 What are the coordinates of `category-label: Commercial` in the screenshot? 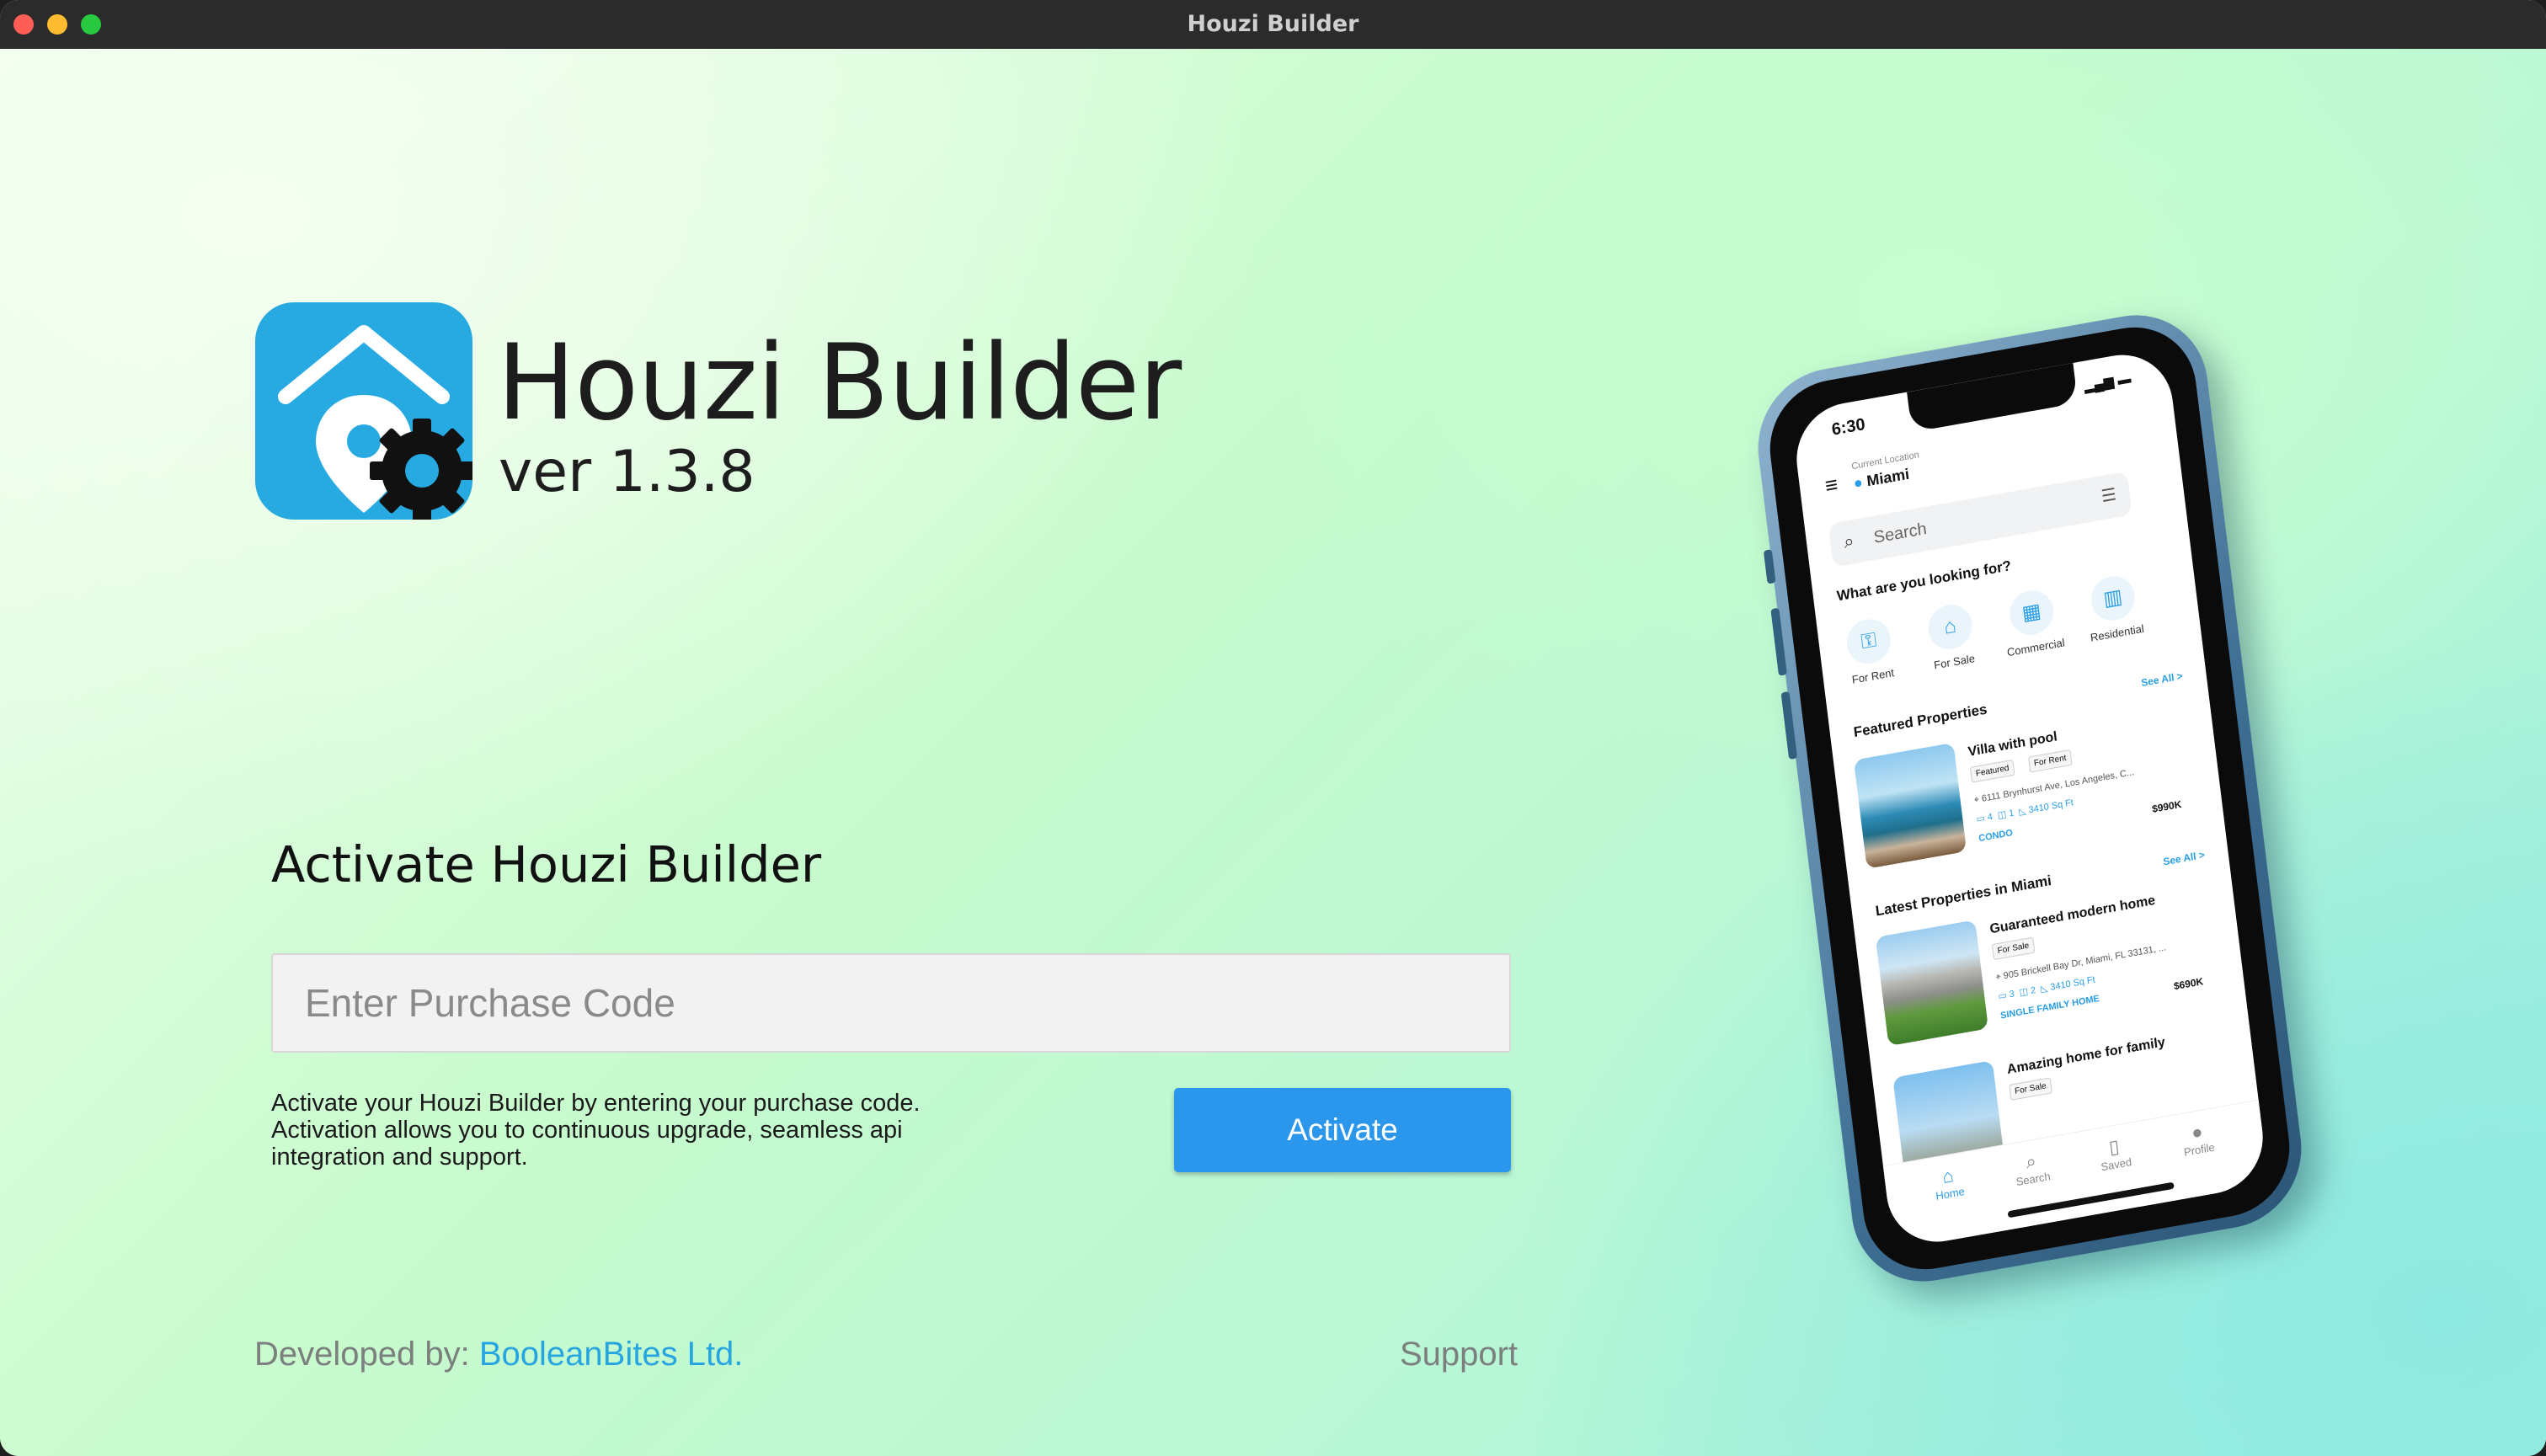 It's located at (2036, 647).